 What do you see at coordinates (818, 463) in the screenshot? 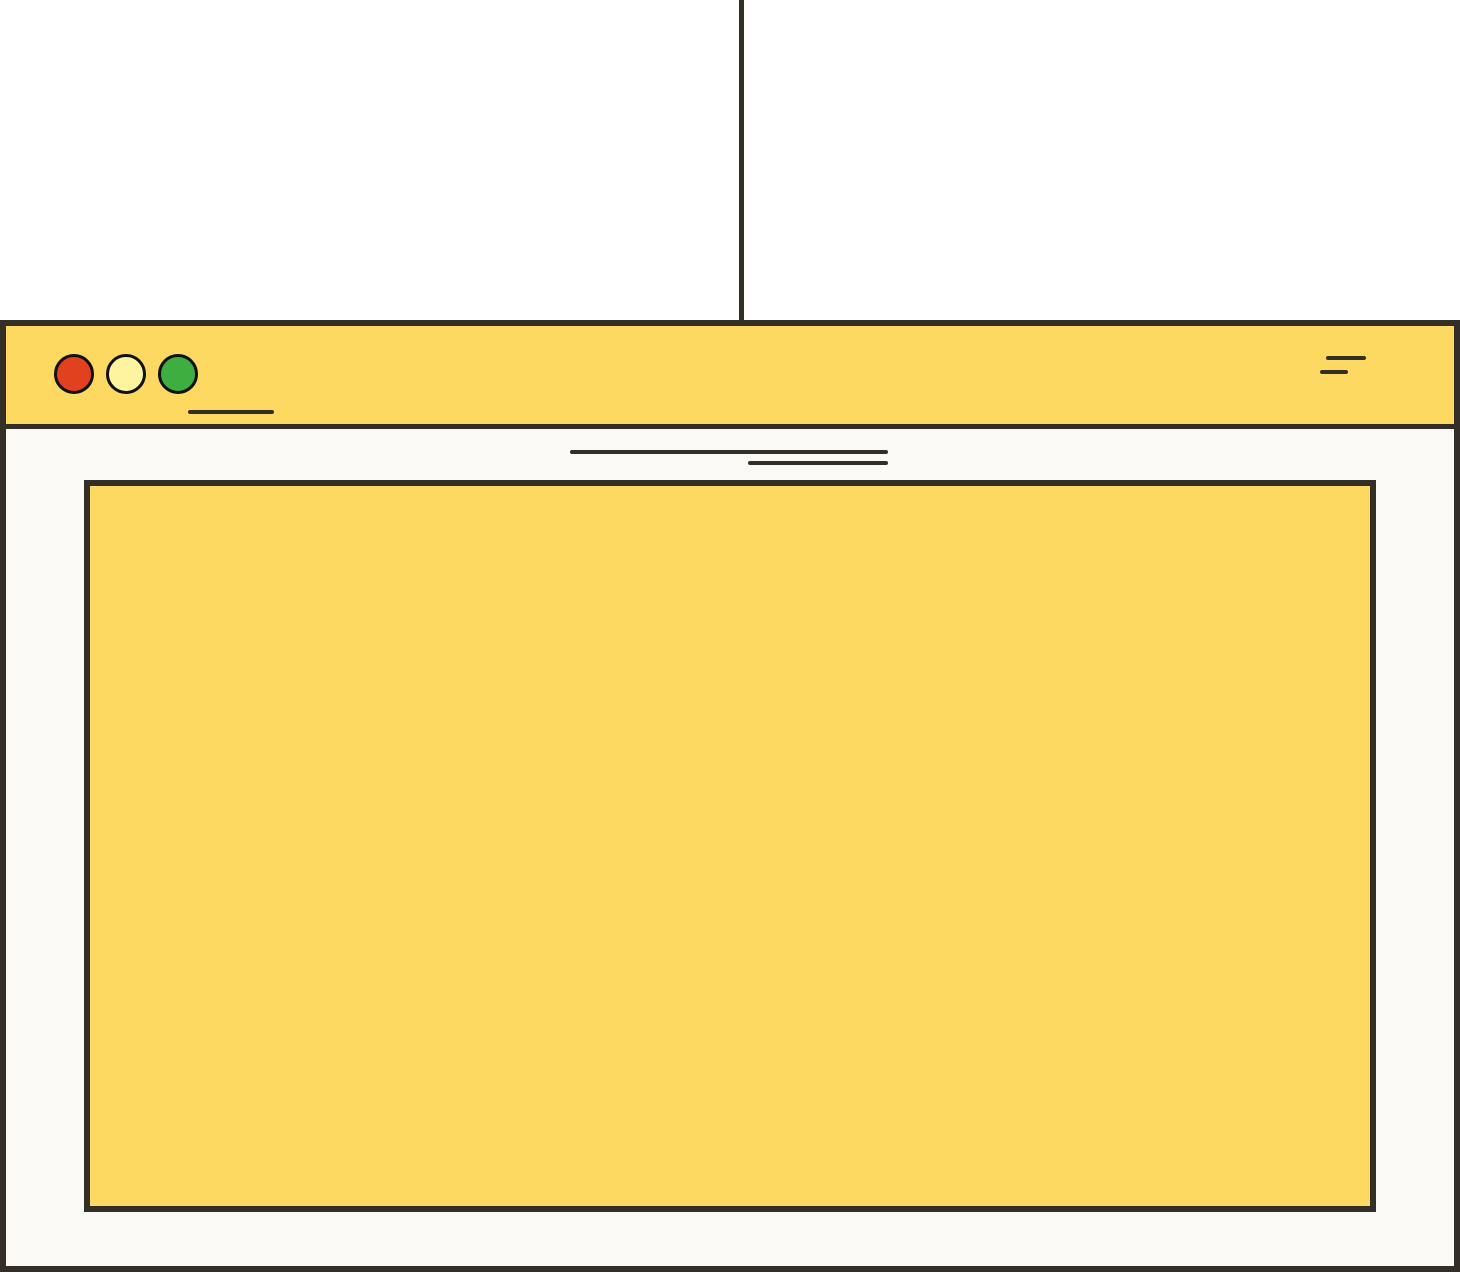
I see `placeholder-text-line-short` at bounding box center [818, 463].